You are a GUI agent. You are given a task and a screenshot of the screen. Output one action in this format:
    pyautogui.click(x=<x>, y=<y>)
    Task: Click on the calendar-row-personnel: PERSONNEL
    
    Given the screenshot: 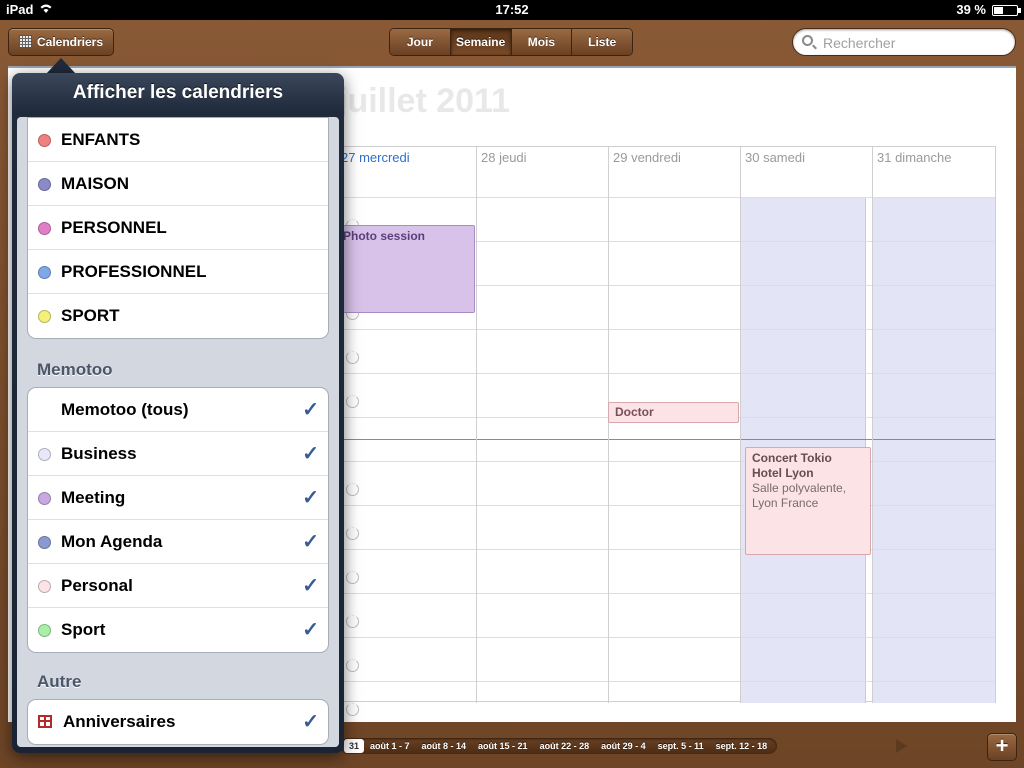 What is the action you would take?
    pyautogui.click(x=178, y=228)
    